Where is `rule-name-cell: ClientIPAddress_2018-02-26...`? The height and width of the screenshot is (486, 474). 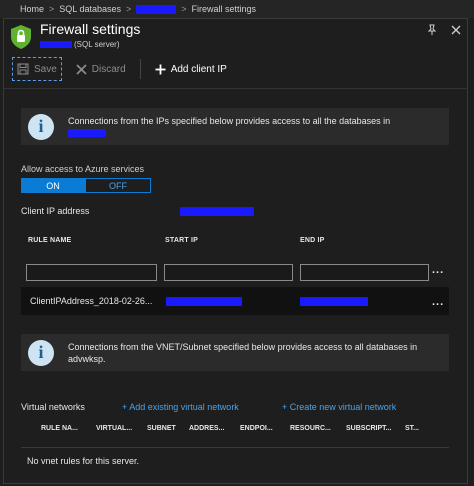 rule-name-cell: ClientIPAddress_2018-02-26... is located at coordinates (91, 301).